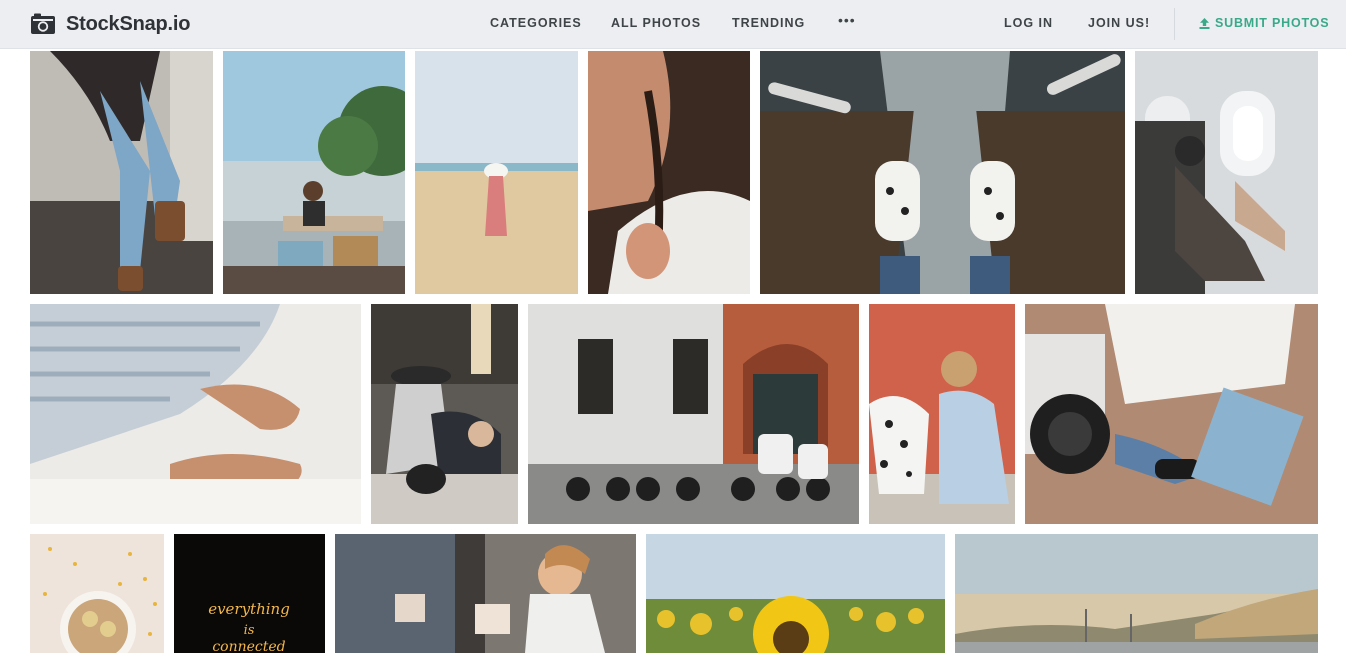 The width and height of the screenshot is (1346, 653). I want to click on photo-sunflower-field, so click(795, 593).